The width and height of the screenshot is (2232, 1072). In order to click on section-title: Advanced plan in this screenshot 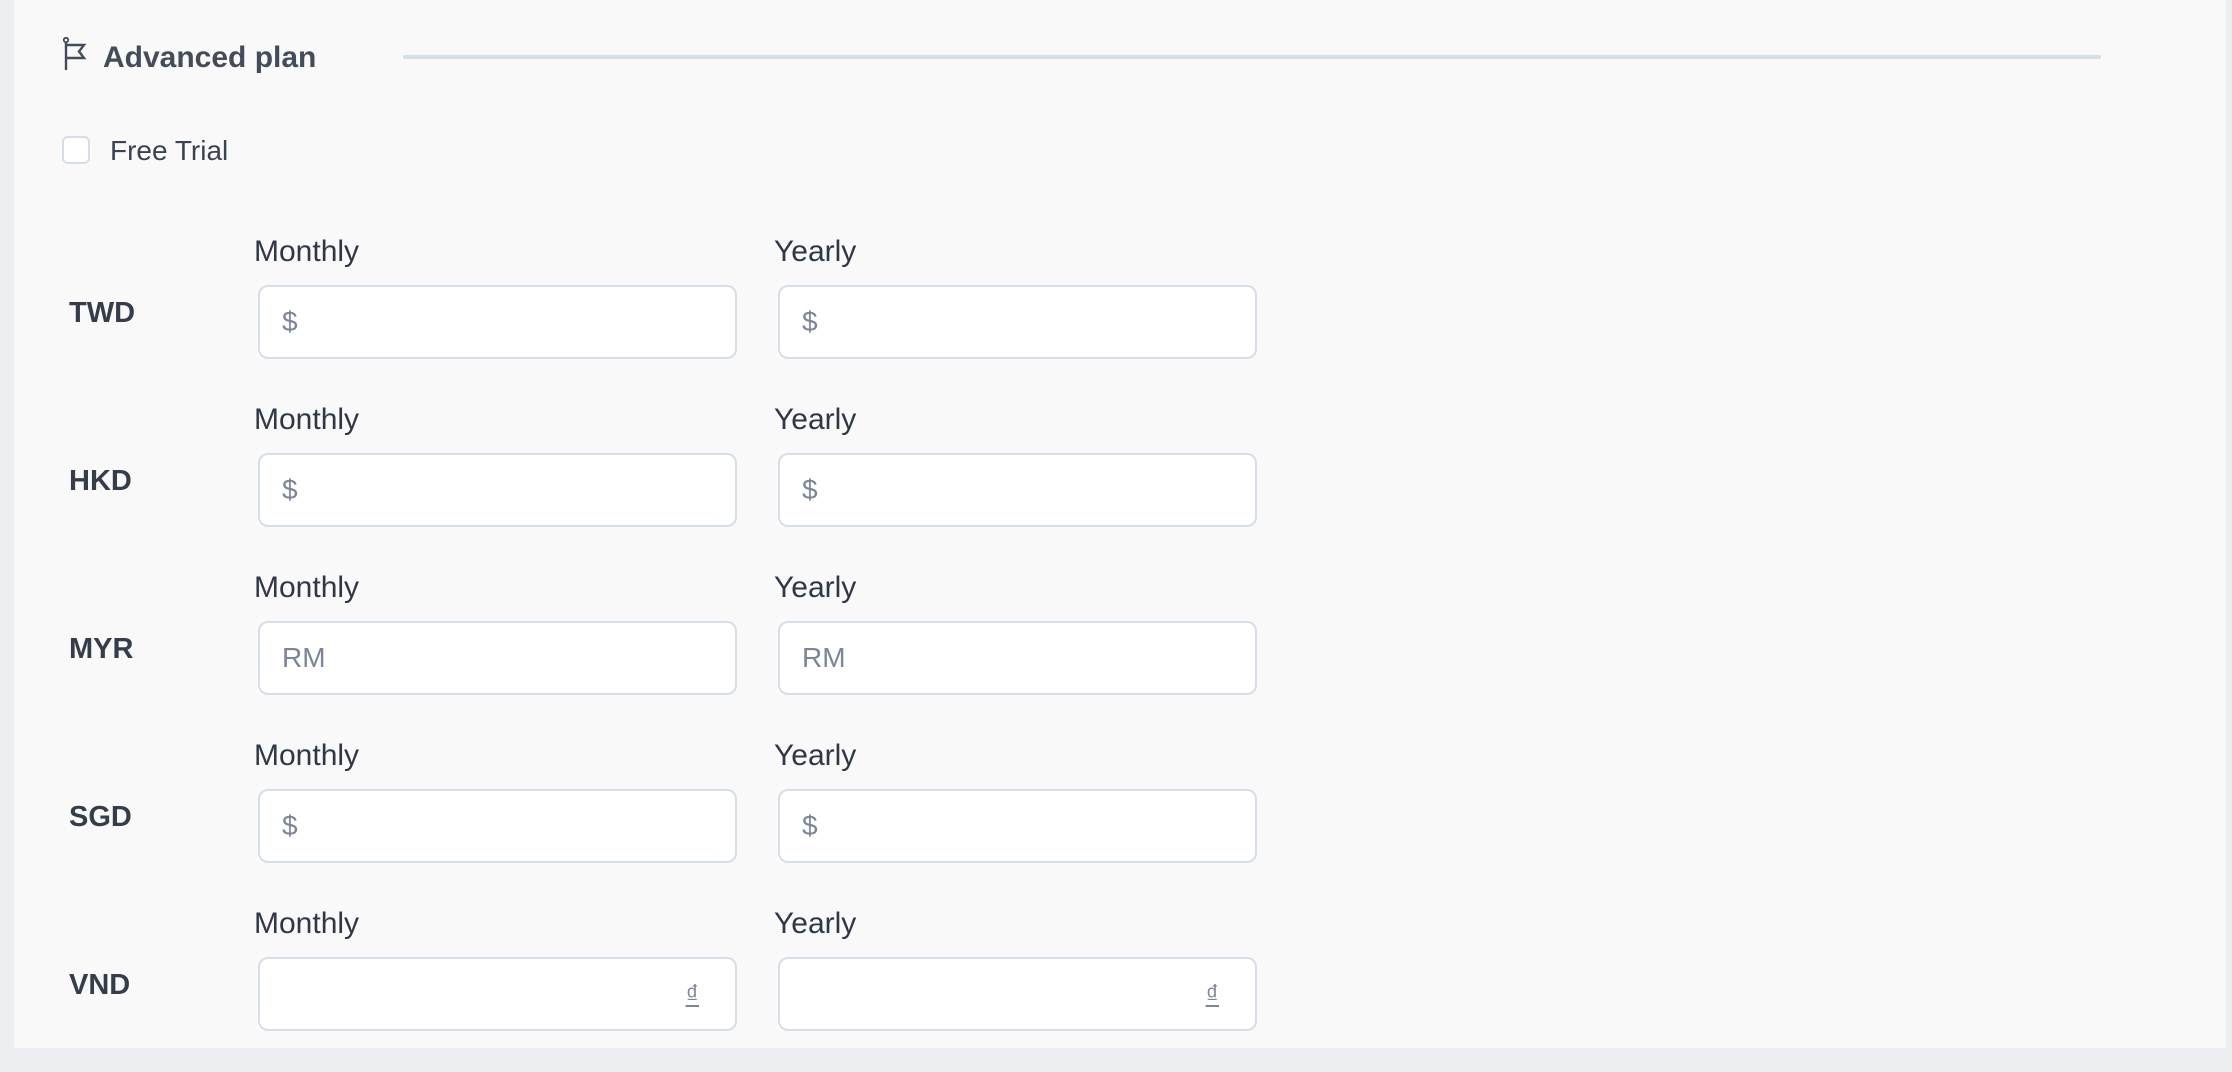, I will do `click(210, 57)`.